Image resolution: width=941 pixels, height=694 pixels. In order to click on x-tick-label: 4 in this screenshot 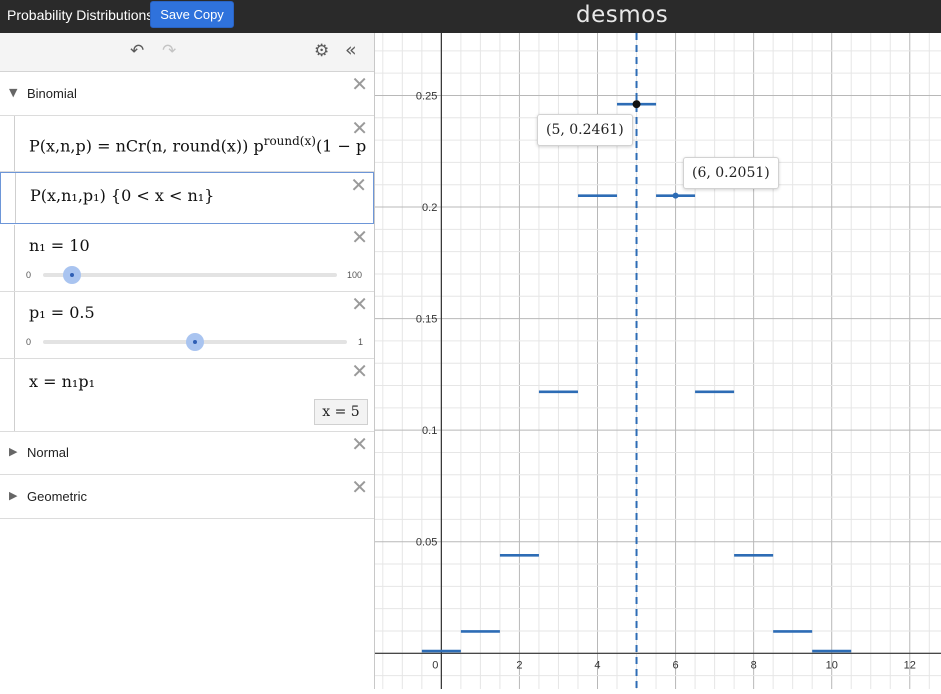, I will do `click(597, 665)`.